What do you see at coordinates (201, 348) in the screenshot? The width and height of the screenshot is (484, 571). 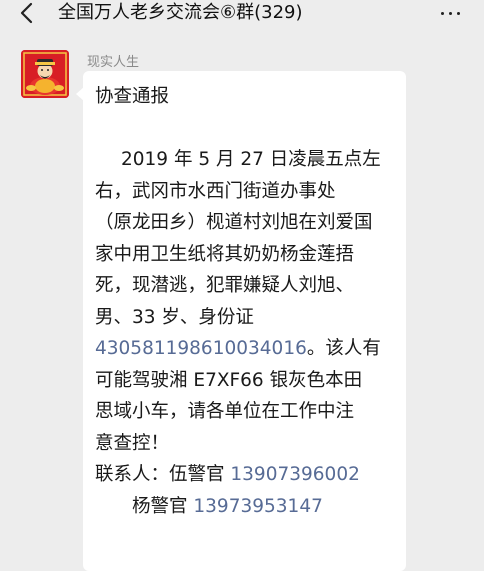 I see `id-number-link: 430581198610034016` at bounding box center [201, 348].